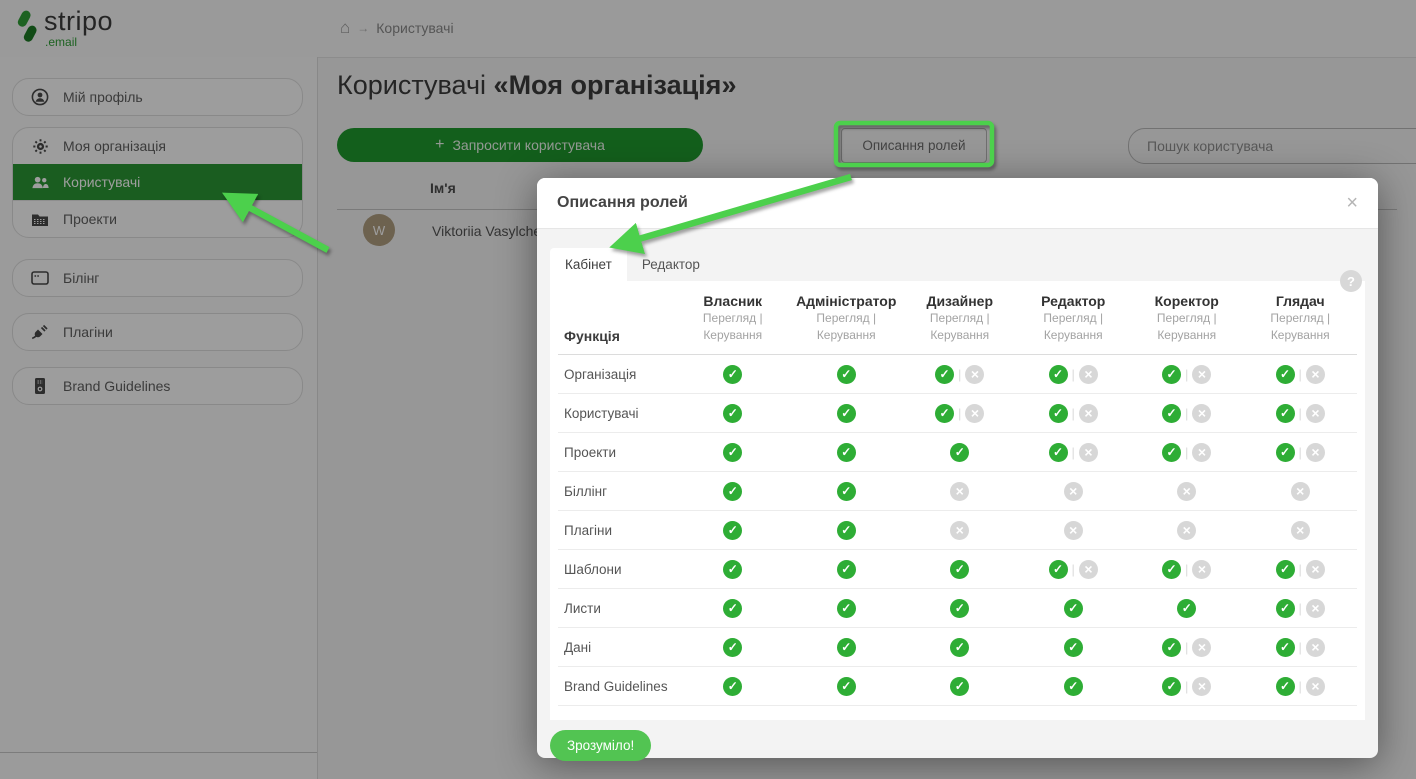 The image size is (1416, 779). I want to click on feature-label: Шаблони, so click(593, 569).